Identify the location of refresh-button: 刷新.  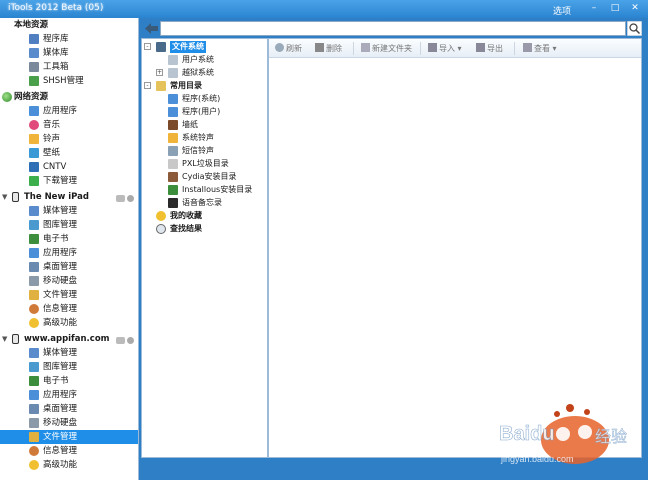
(288, 49).